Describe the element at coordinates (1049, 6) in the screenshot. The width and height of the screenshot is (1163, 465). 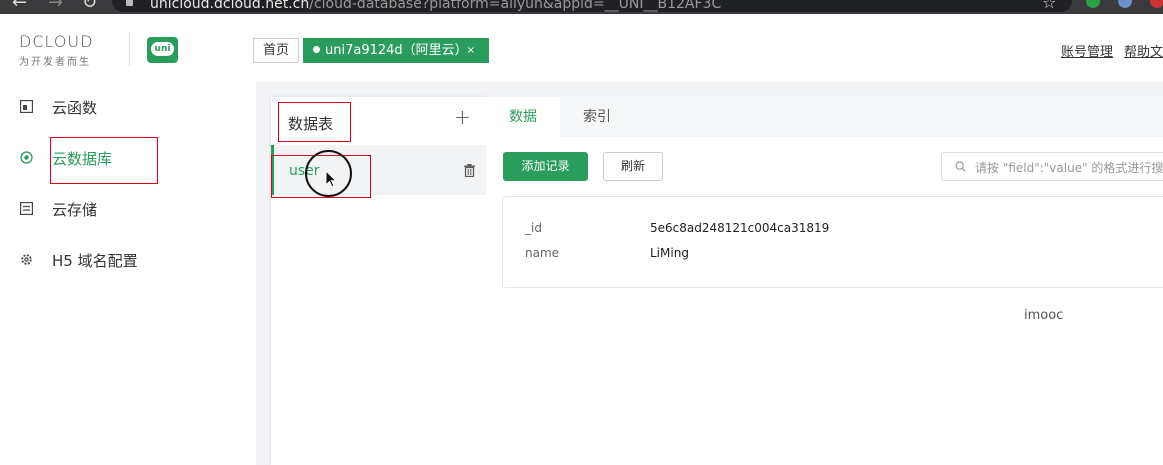
I see `bookmark-star-icon: ☆` at that location.